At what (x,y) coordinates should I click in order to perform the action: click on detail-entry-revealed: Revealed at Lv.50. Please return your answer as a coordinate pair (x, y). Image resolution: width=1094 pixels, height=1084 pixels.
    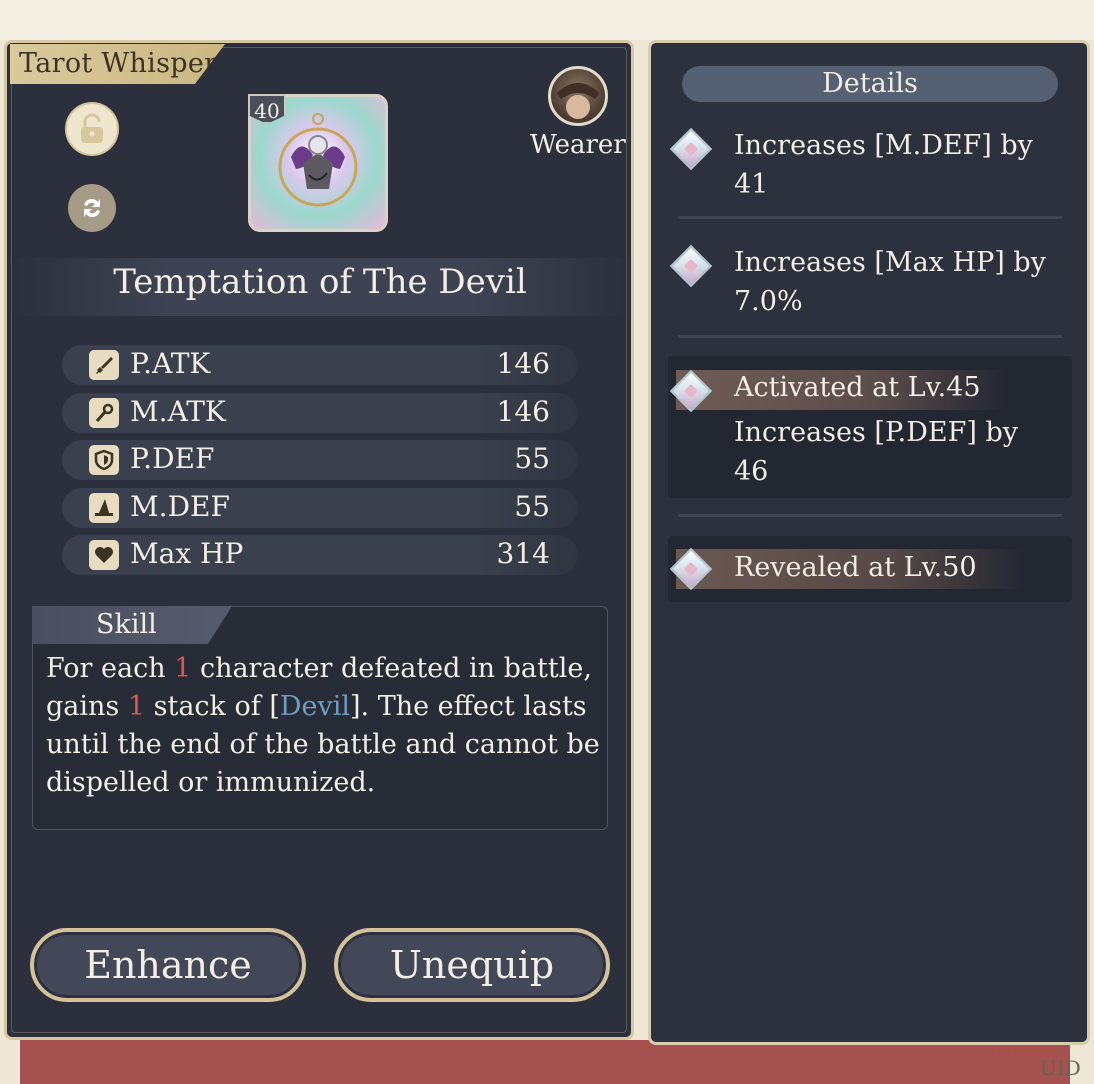
    Looking at the image, I should click on (870, 569).